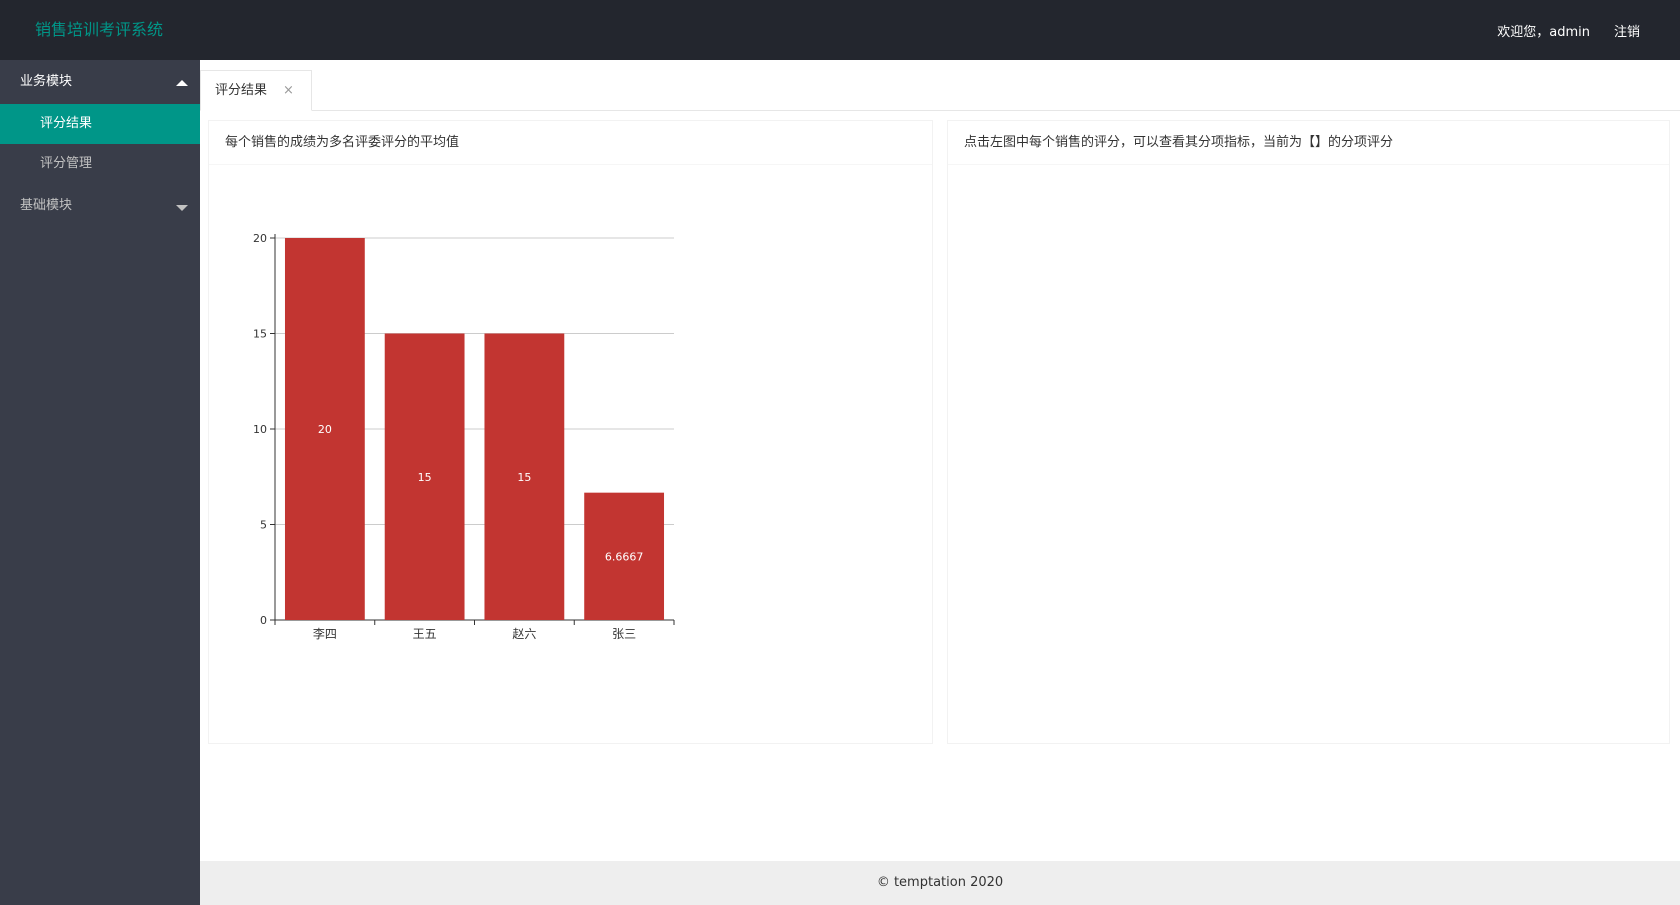 The width and height of the screenshot is (1680, 905). I want to click on logout-link: 注销, so click(1627, 30).